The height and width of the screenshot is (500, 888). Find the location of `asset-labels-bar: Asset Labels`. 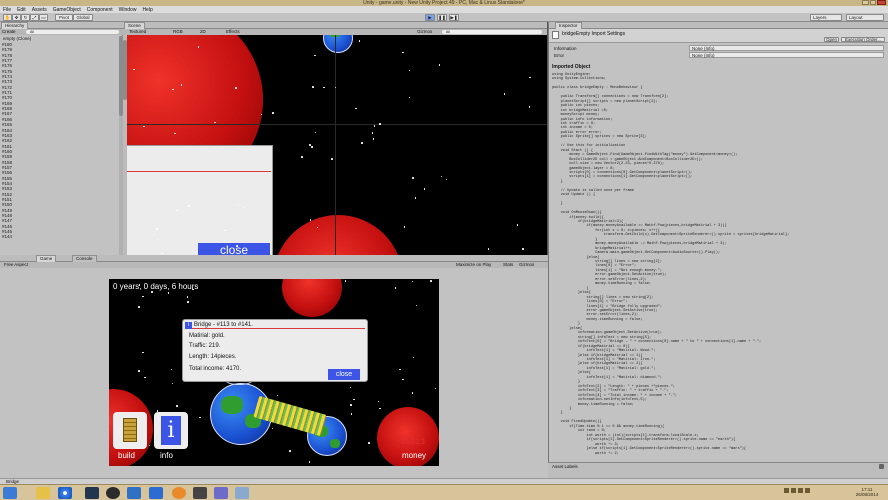

asset-labels-bar: Asset Labels is located at coordinates (718, 470).